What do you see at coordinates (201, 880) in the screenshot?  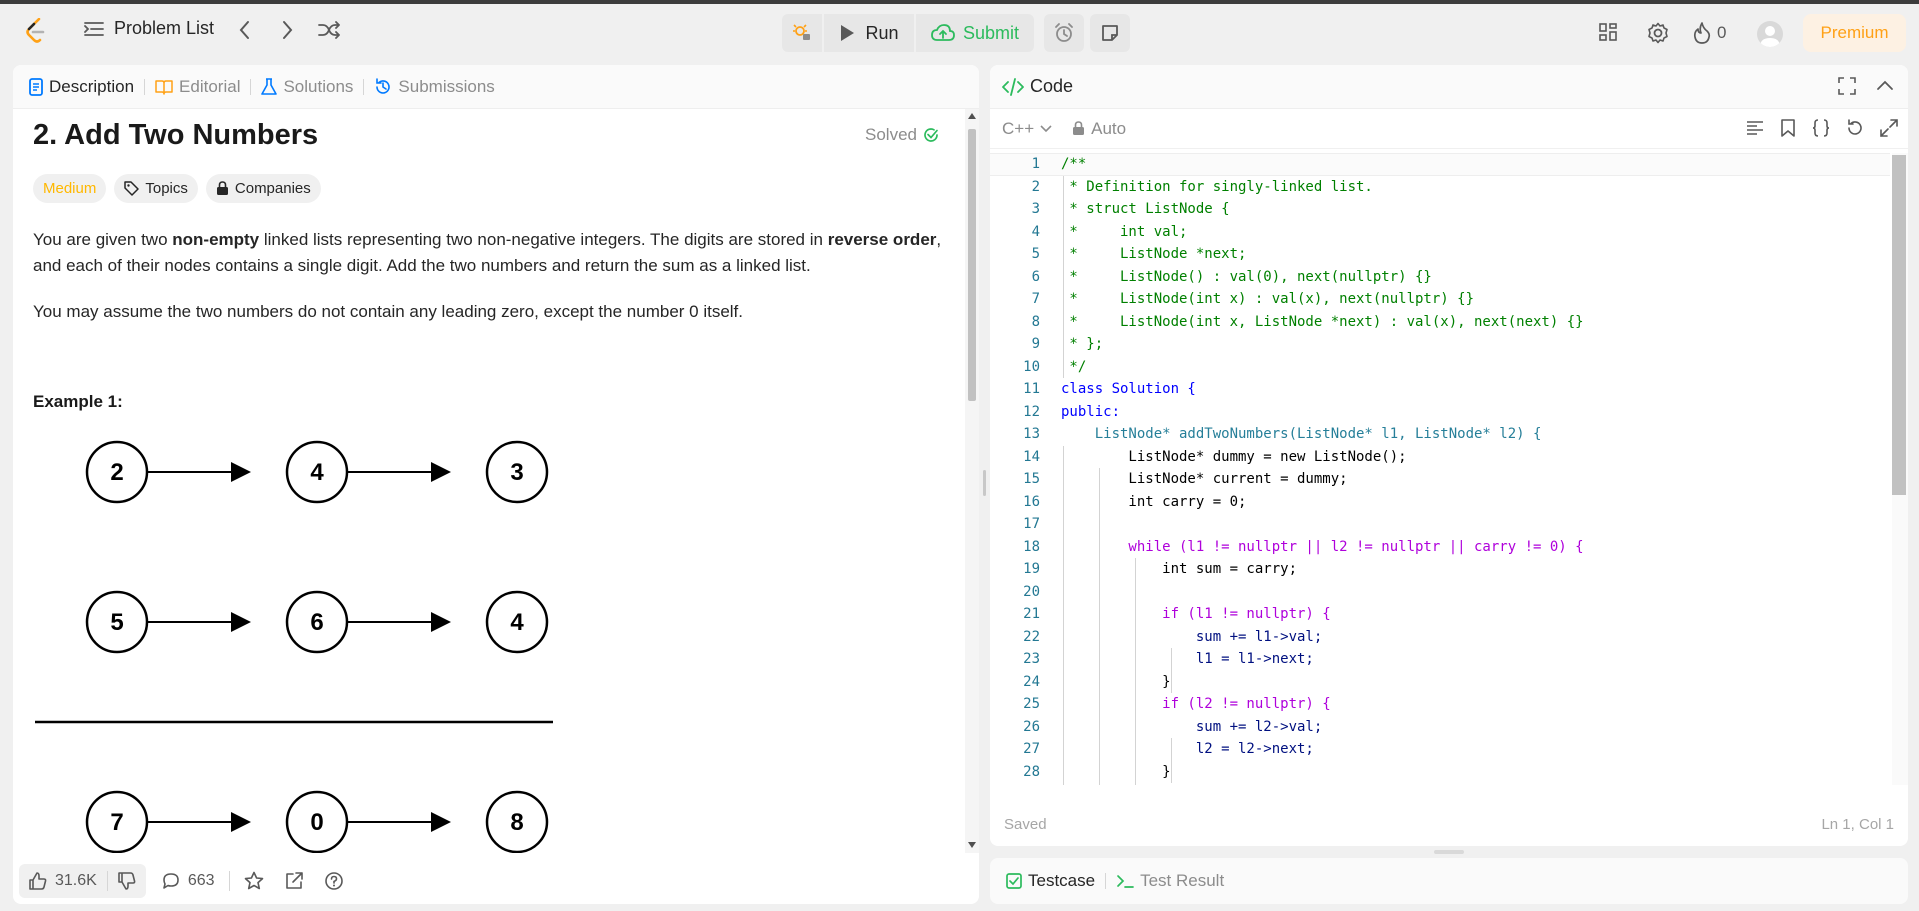 I see `comment-count: 663` at bounding box center [201, 880].